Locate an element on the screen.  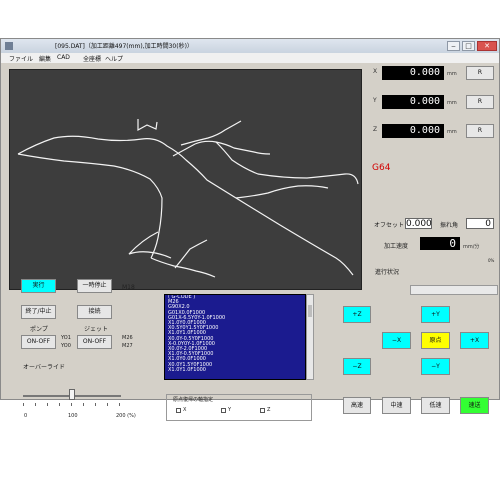
reset-y-button: R is located at coordinates (480, 102).